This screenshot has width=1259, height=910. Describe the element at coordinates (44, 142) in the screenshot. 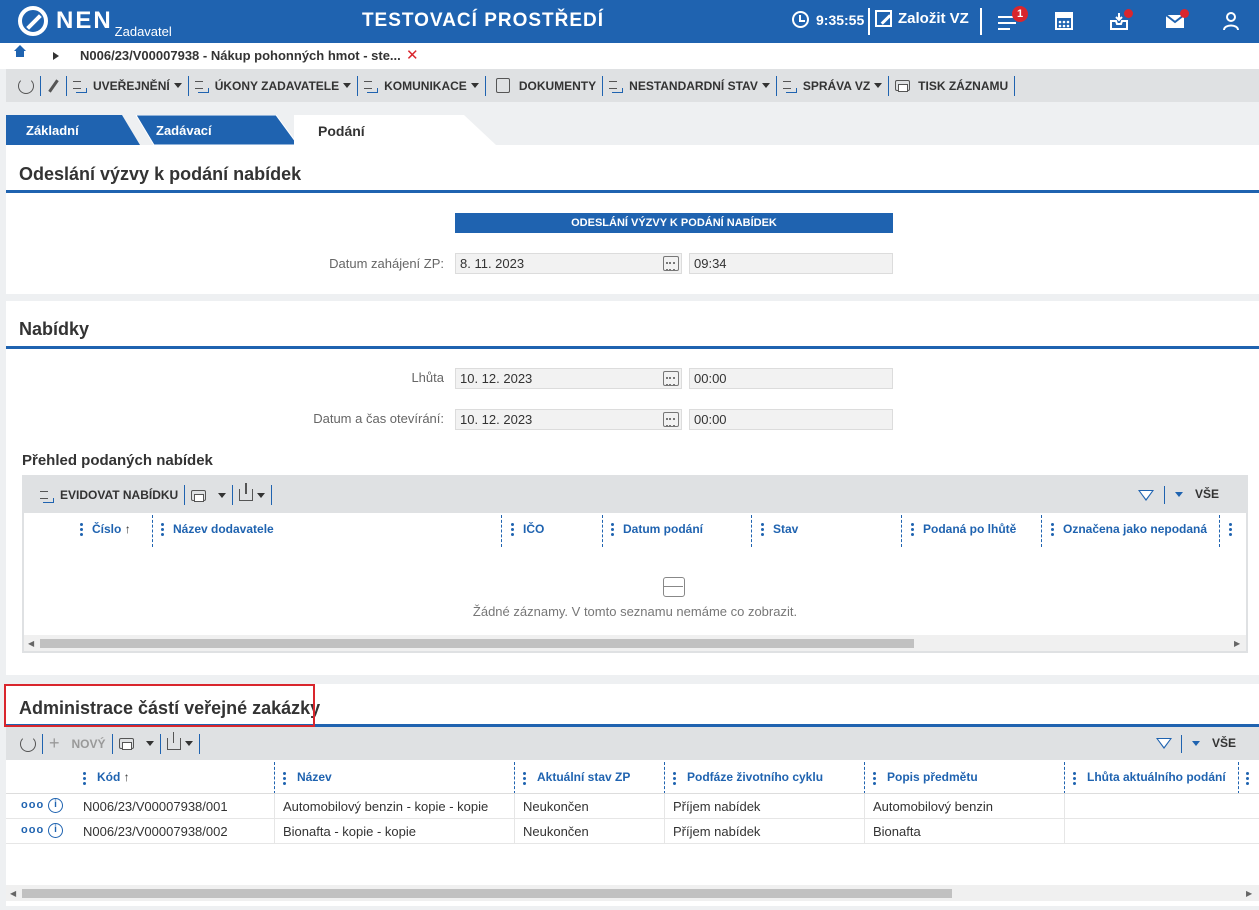

I see `tab-zakladni-udaje: Základní údaje` at that location.